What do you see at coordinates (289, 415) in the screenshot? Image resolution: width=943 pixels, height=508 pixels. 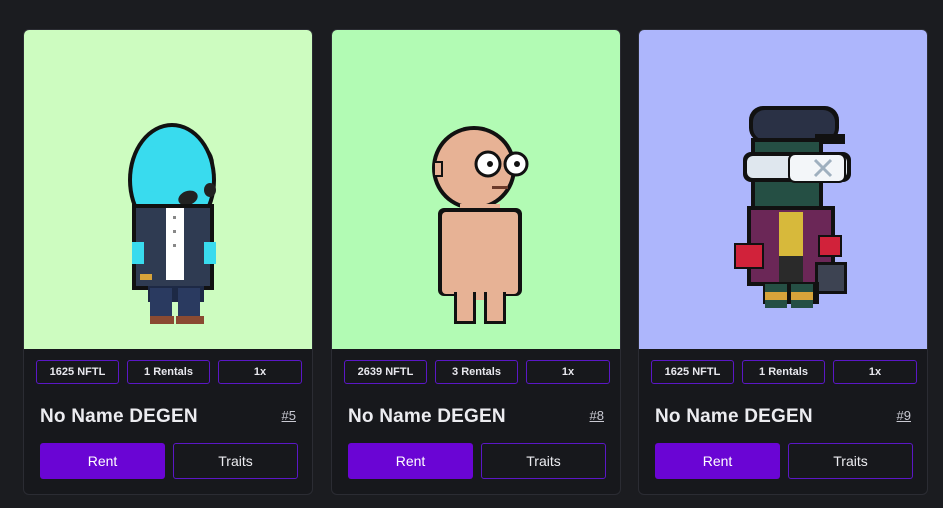 I see `nft-id-link: #5` at bounding box center [289, 415].